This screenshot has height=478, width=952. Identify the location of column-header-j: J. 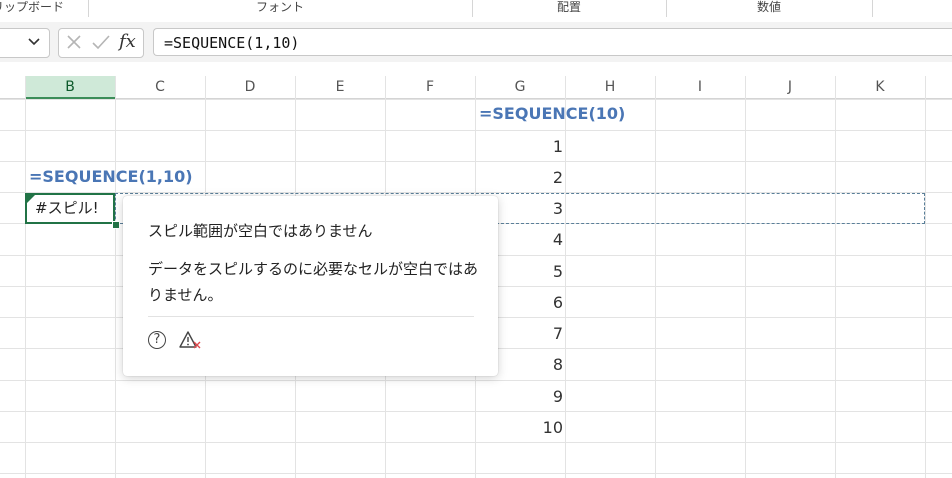
(790, 87).